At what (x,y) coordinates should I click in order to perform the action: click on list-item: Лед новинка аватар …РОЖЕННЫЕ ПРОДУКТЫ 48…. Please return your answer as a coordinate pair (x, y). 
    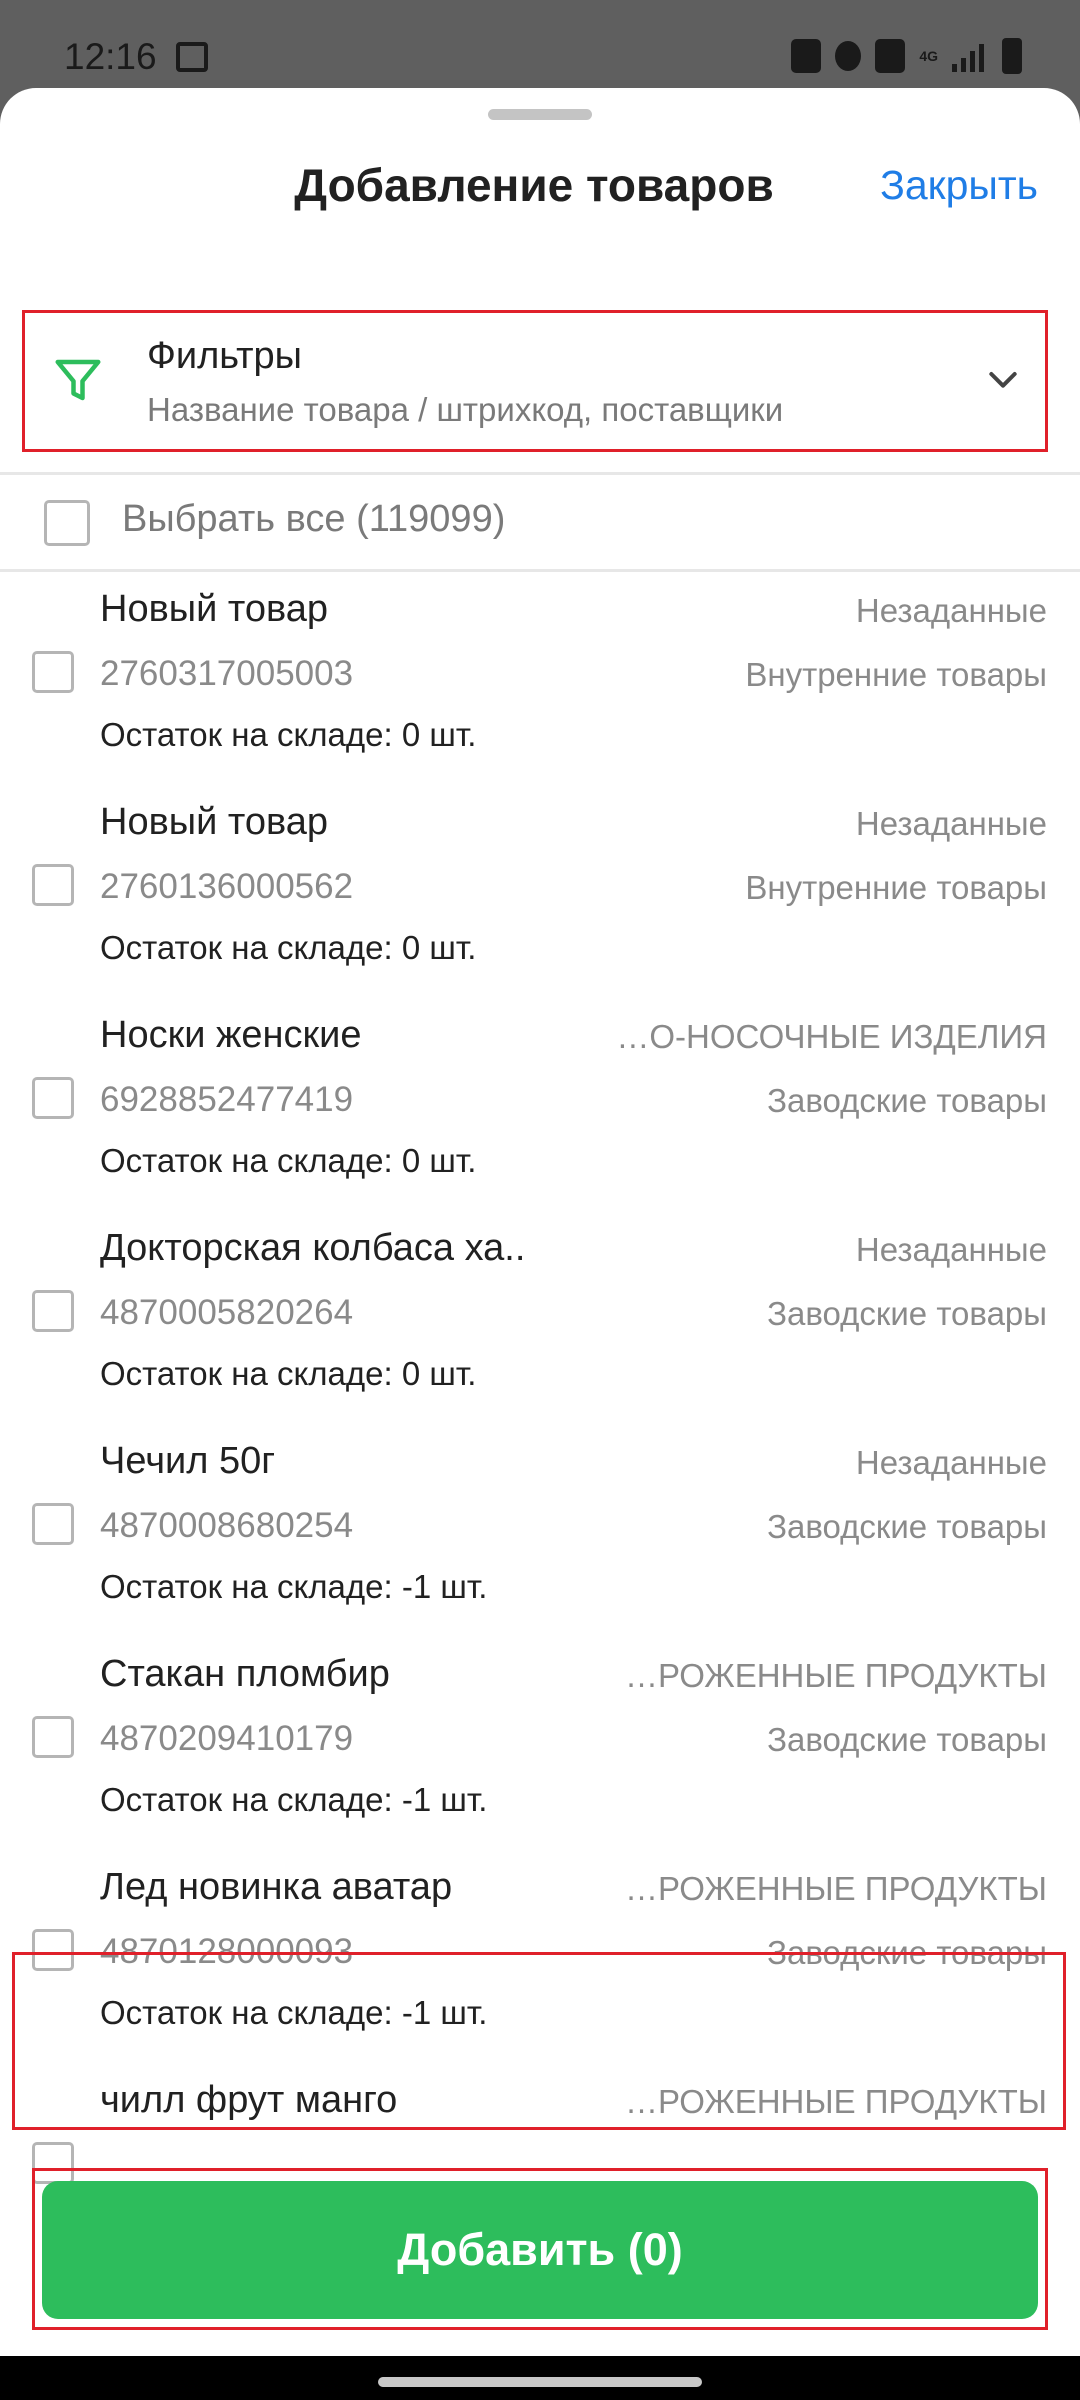
    Looking at the image, I should click on (540, 1962).